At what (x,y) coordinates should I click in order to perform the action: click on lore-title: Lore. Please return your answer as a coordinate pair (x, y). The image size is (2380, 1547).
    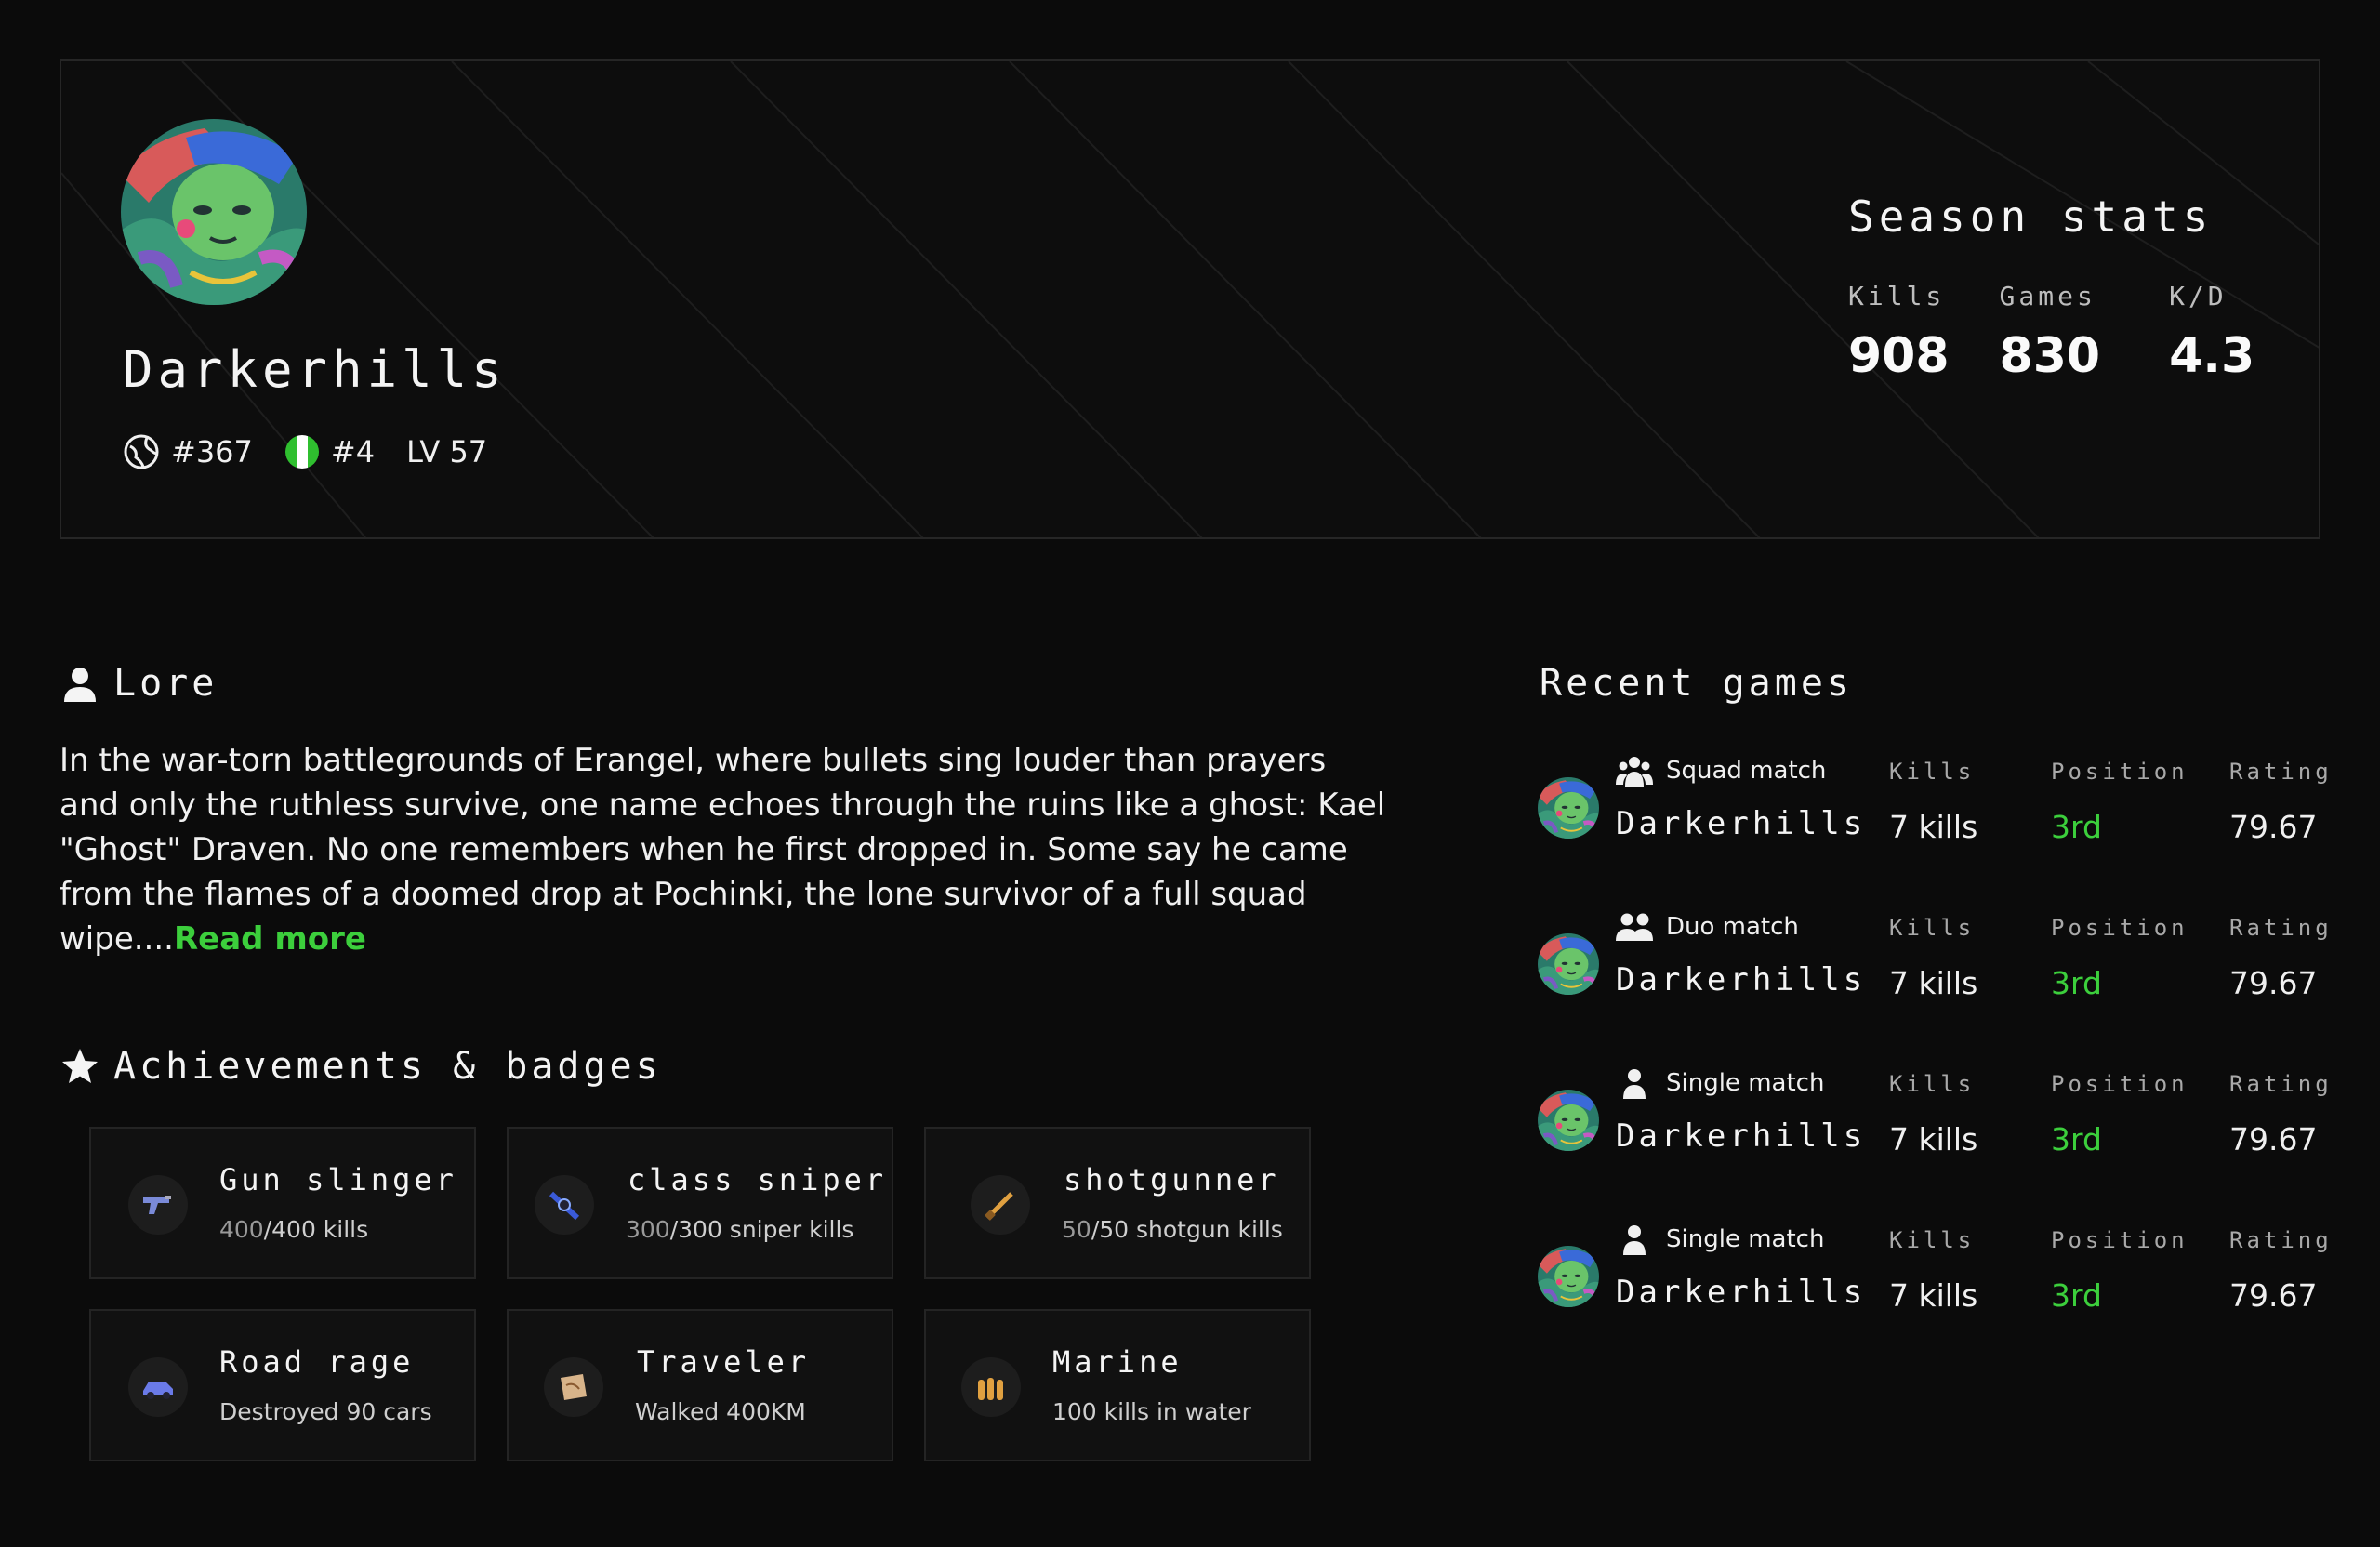
    Looking at the image, I should click on (165, 683).